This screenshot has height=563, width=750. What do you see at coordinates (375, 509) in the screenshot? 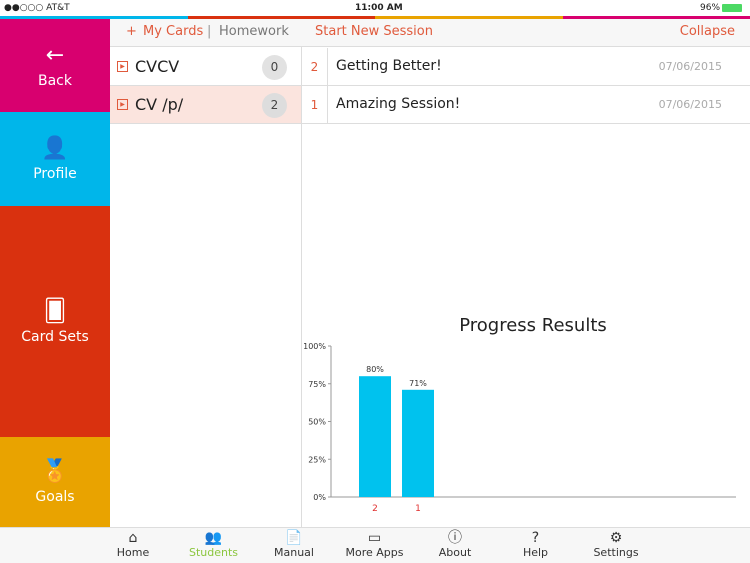
I see `x-tick-label: 2` at bounding box center [375, 509].